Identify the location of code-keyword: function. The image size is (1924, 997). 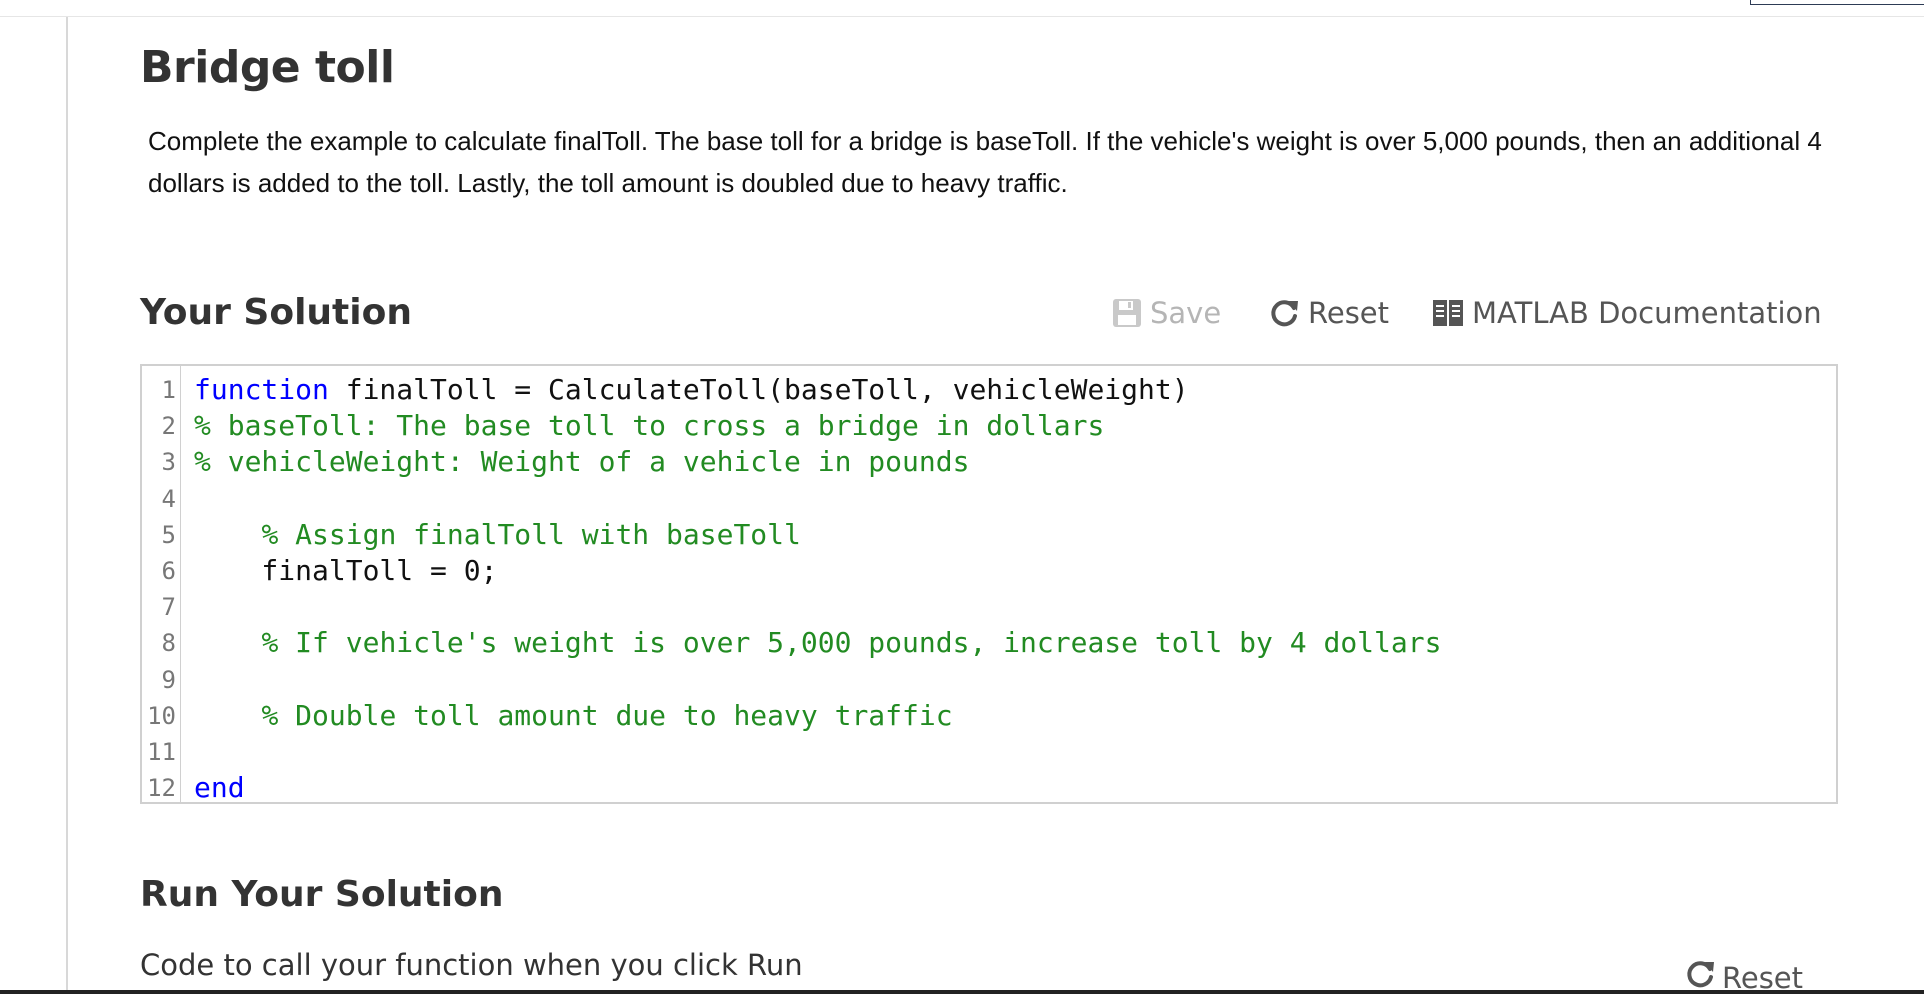
(261, 389).